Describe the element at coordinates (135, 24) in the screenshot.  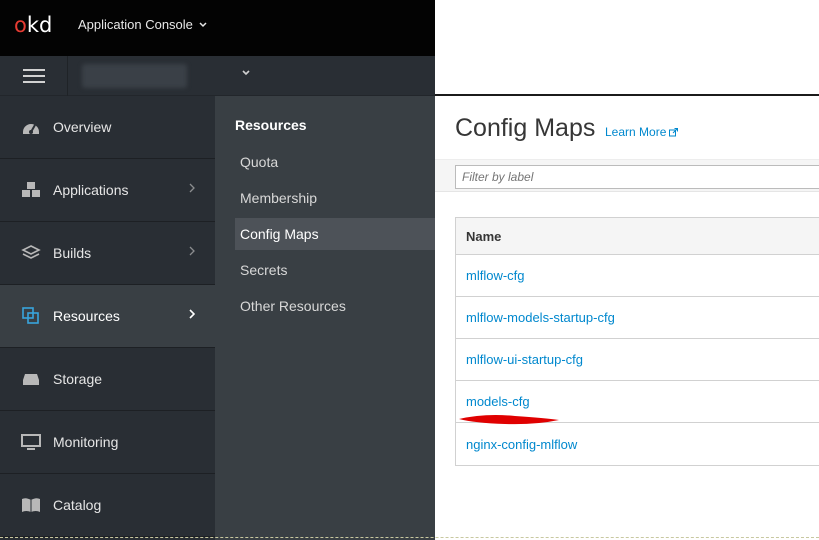
I see `app-switcher-label: Application Console` at that location.